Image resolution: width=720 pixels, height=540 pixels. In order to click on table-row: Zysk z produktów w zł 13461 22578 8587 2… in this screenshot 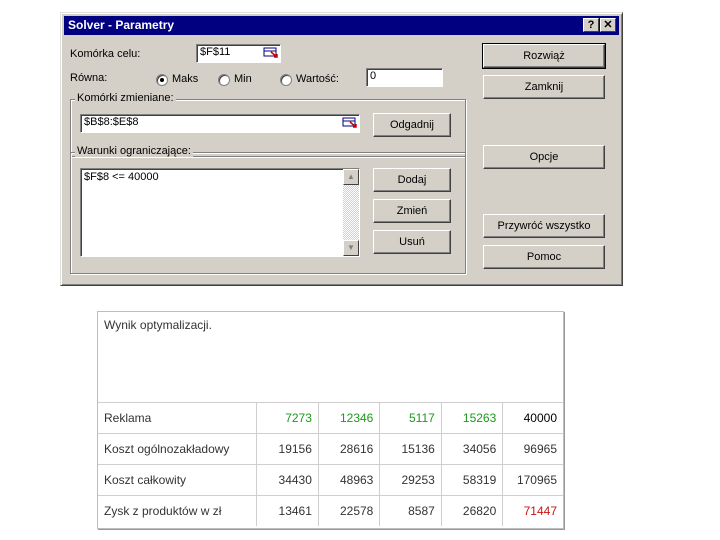, I will do `click(330, 510)`.